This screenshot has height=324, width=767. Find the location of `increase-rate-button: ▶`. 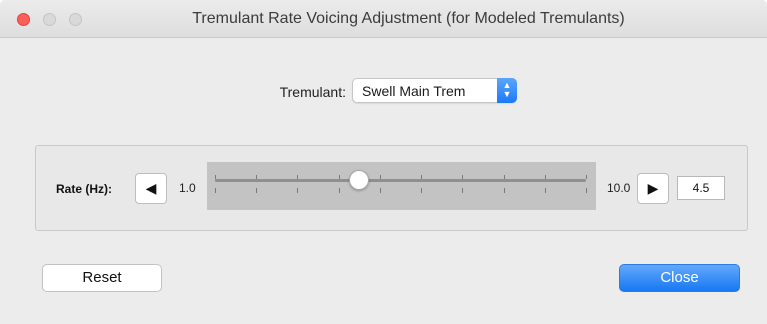

increase-rate-button: ▶ is located at coordinates (653, 188).